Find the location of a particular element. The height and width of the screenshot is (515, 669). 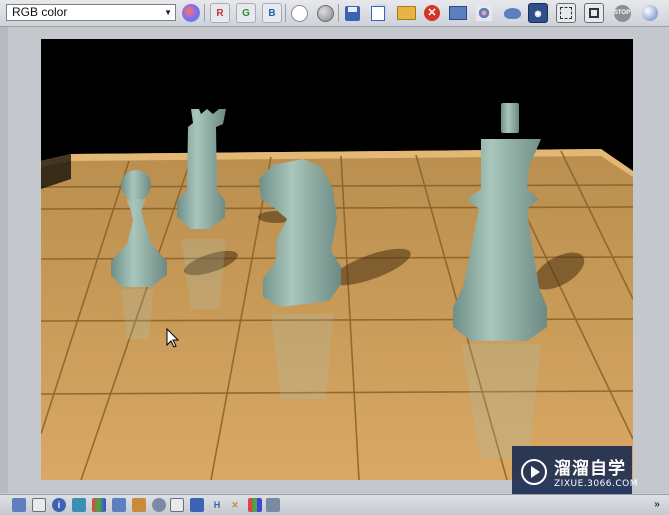

info-icon: i is located at coordinates (59, 505).